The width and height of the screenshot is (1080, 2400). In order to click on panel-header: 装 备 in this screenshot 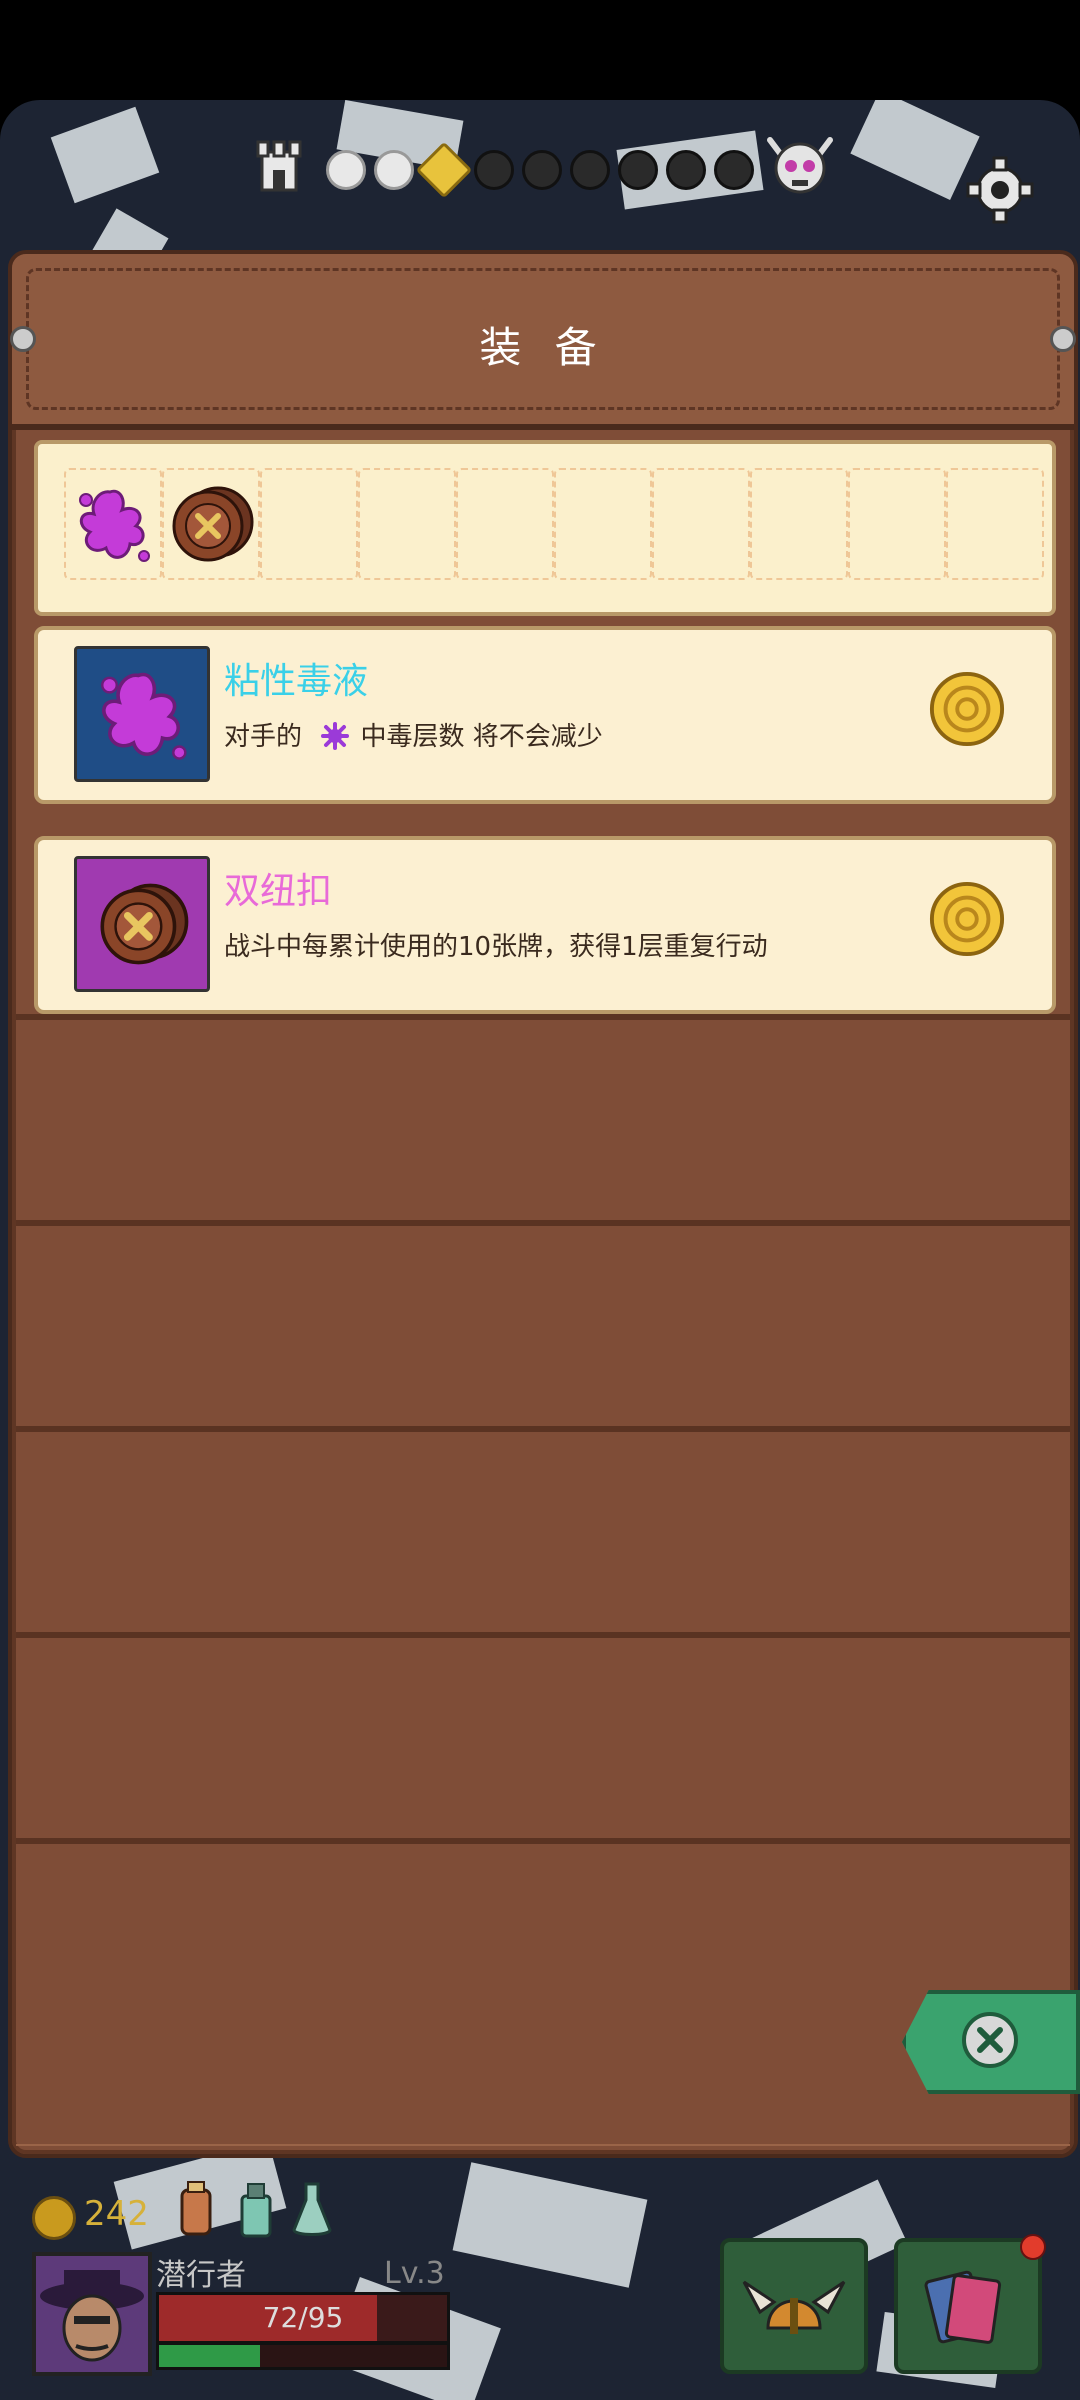, I will do `click(543, 342)`.